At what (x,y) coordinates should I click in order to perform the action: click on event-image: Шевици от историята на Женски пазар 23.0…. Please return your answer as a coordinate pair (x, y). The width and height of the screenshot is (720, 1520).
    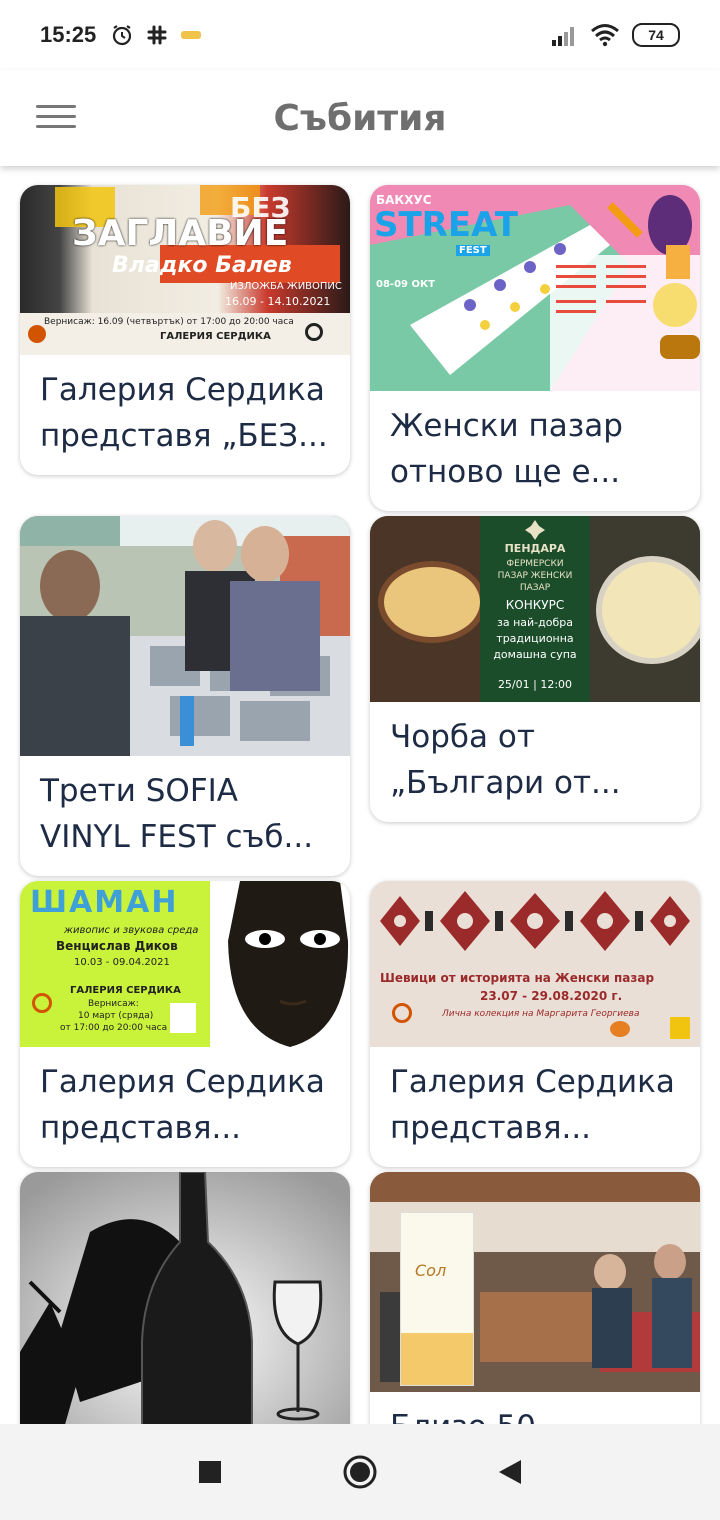
    Looking at the image, I should click on (535, 964).